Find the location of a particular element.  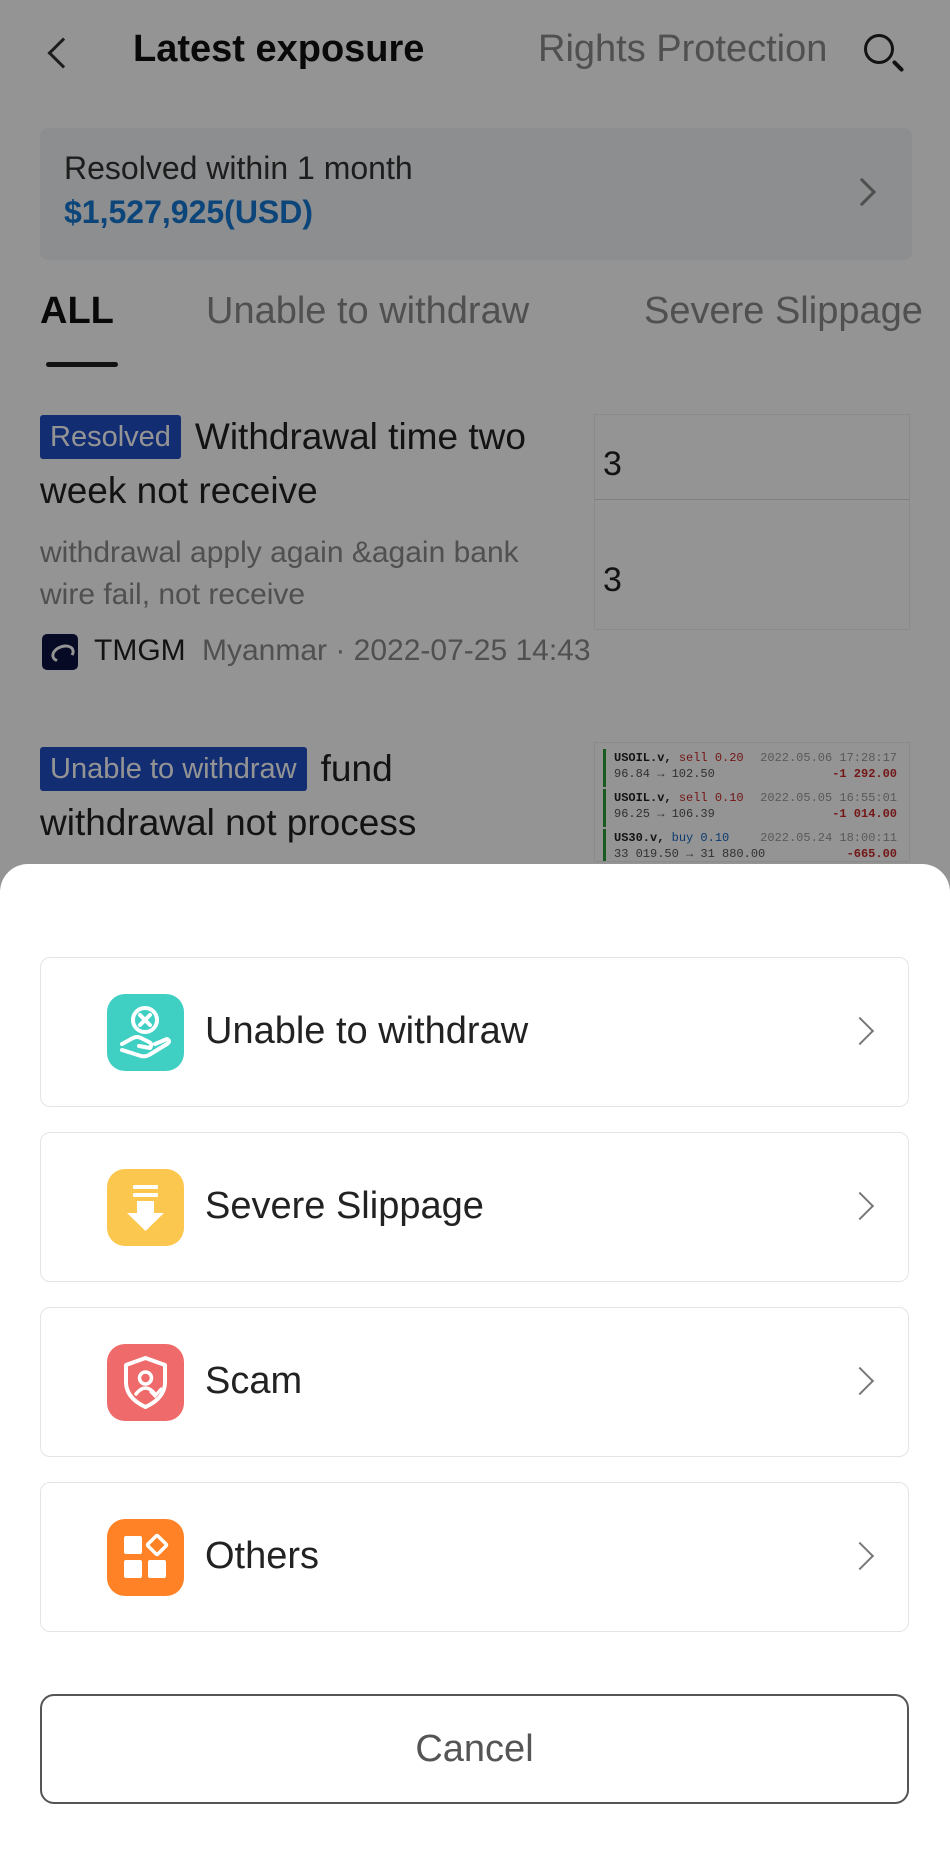

cancel-button: Cancel is located at coordinates (474, 1749).